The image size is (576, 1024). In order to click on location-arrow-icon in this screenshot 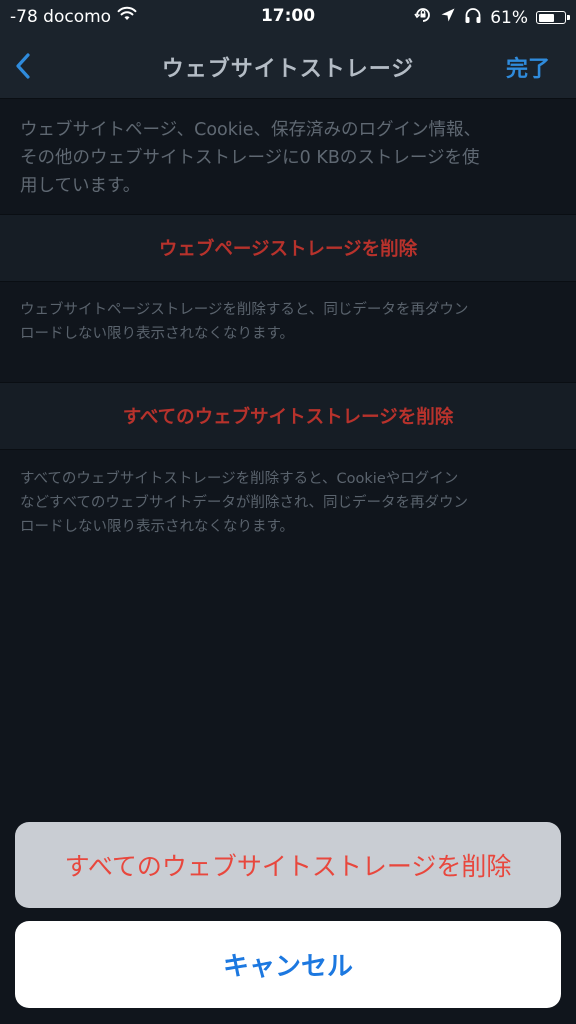, I will do `click(448, 17)`.